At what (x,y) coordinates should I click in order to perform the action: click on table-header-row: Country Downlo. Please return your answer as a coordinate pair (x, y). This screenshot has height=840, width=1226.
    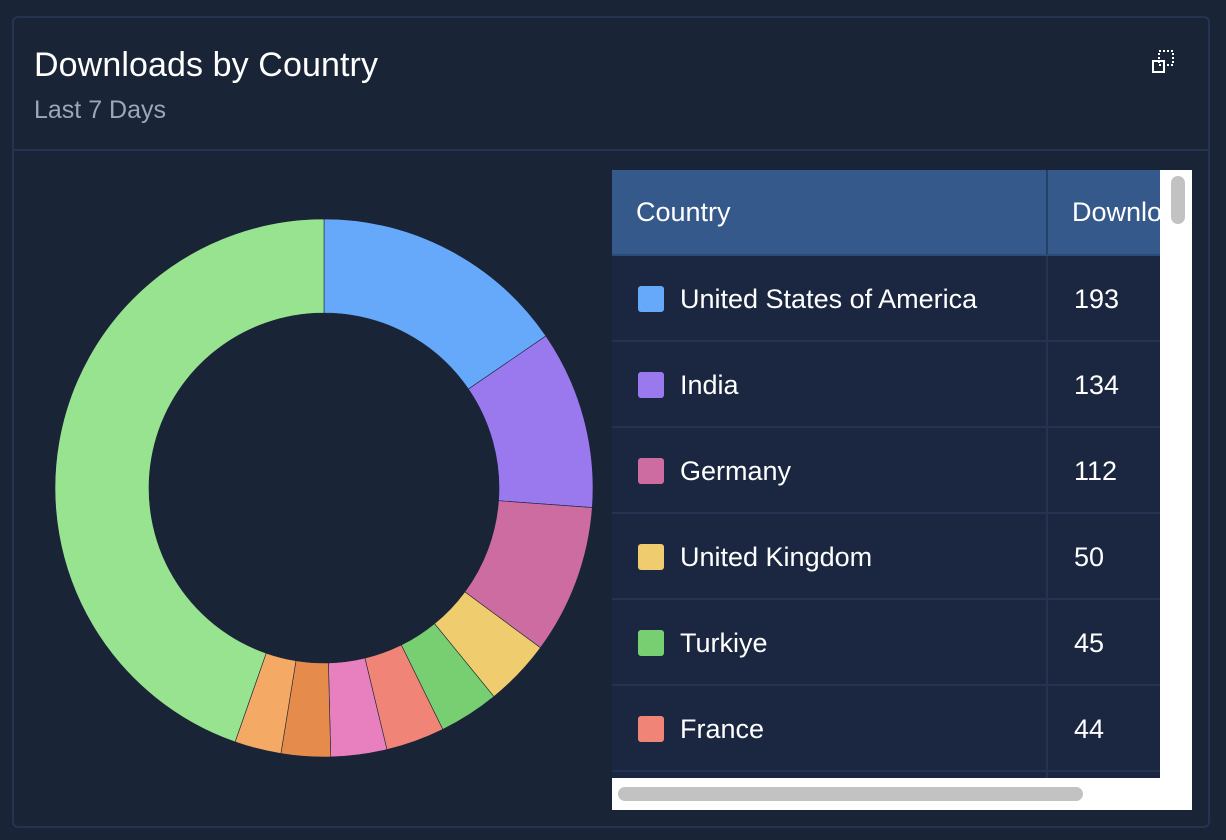
    Looking at the image, I should click on (886, 213).